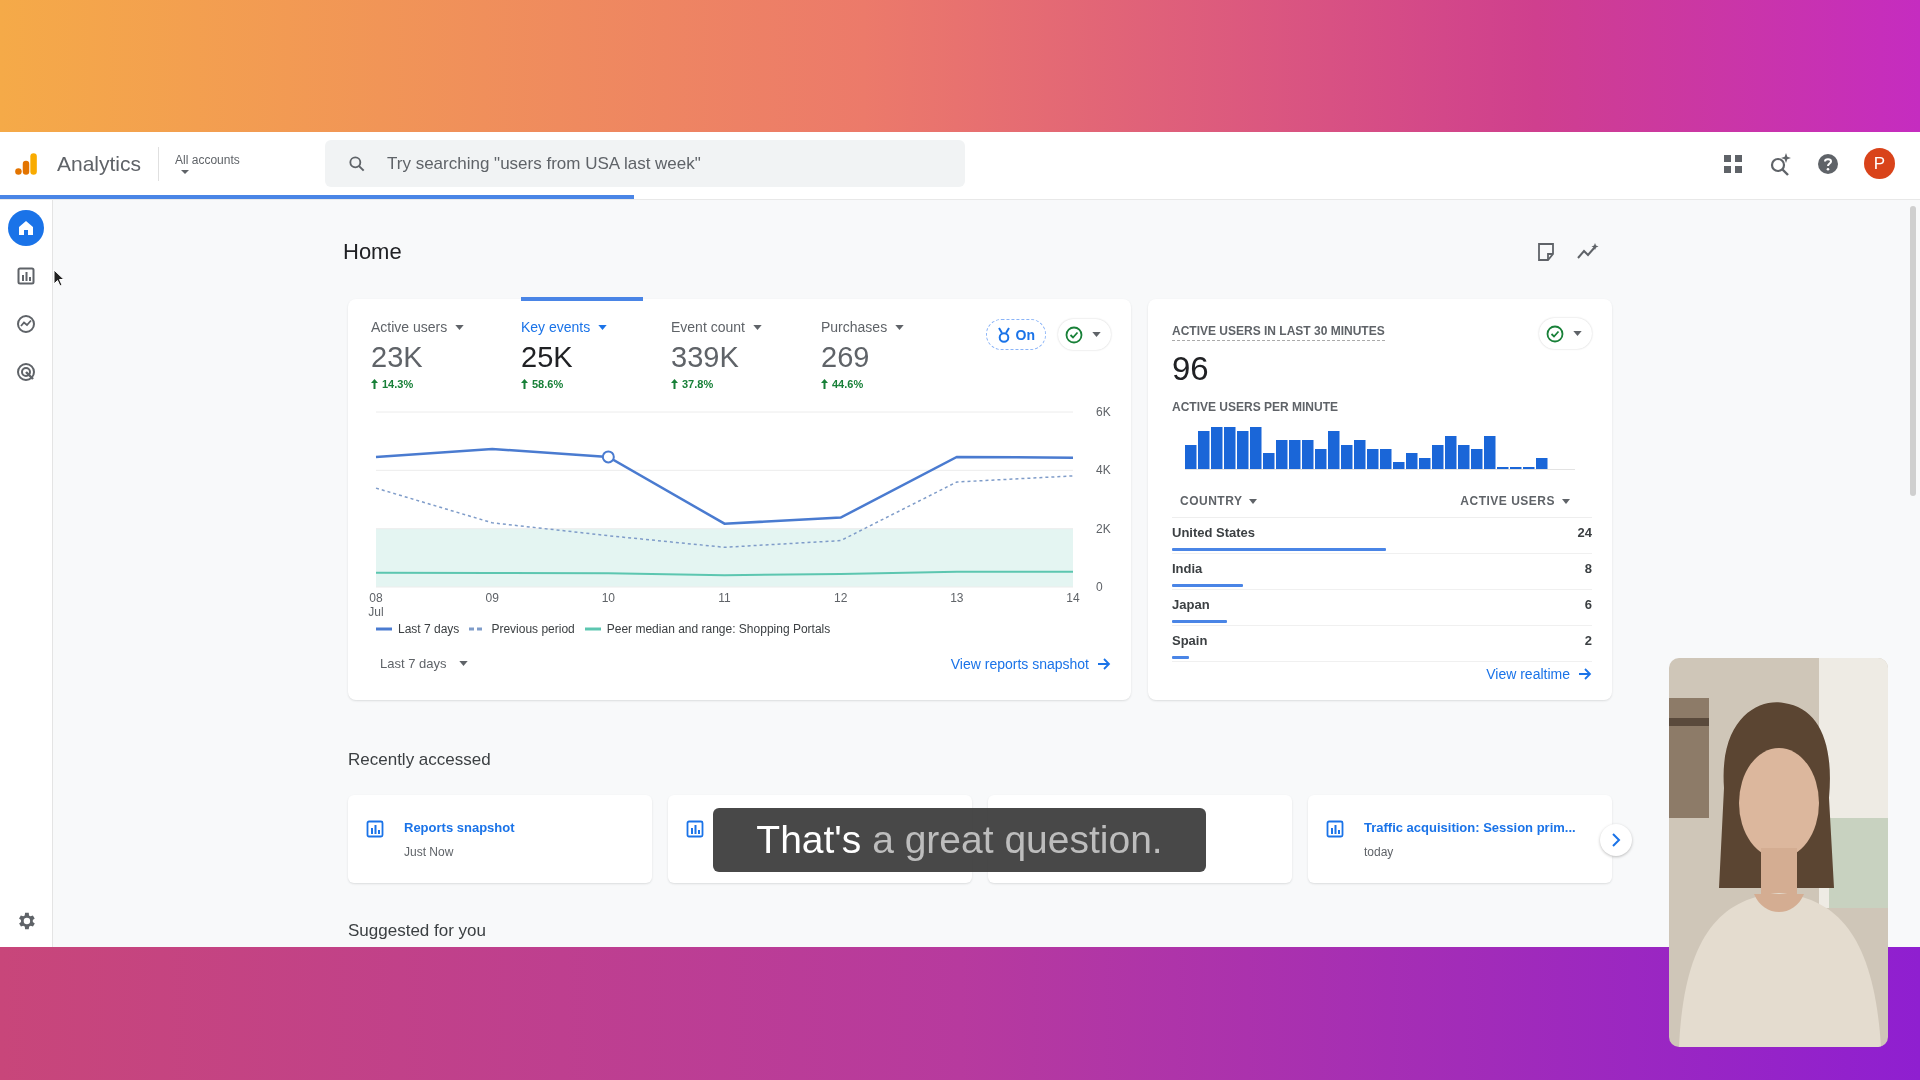 This screenshot has width=1920, height=1080. I want to click on caption-toast: That's a great question., so click(959, 840).